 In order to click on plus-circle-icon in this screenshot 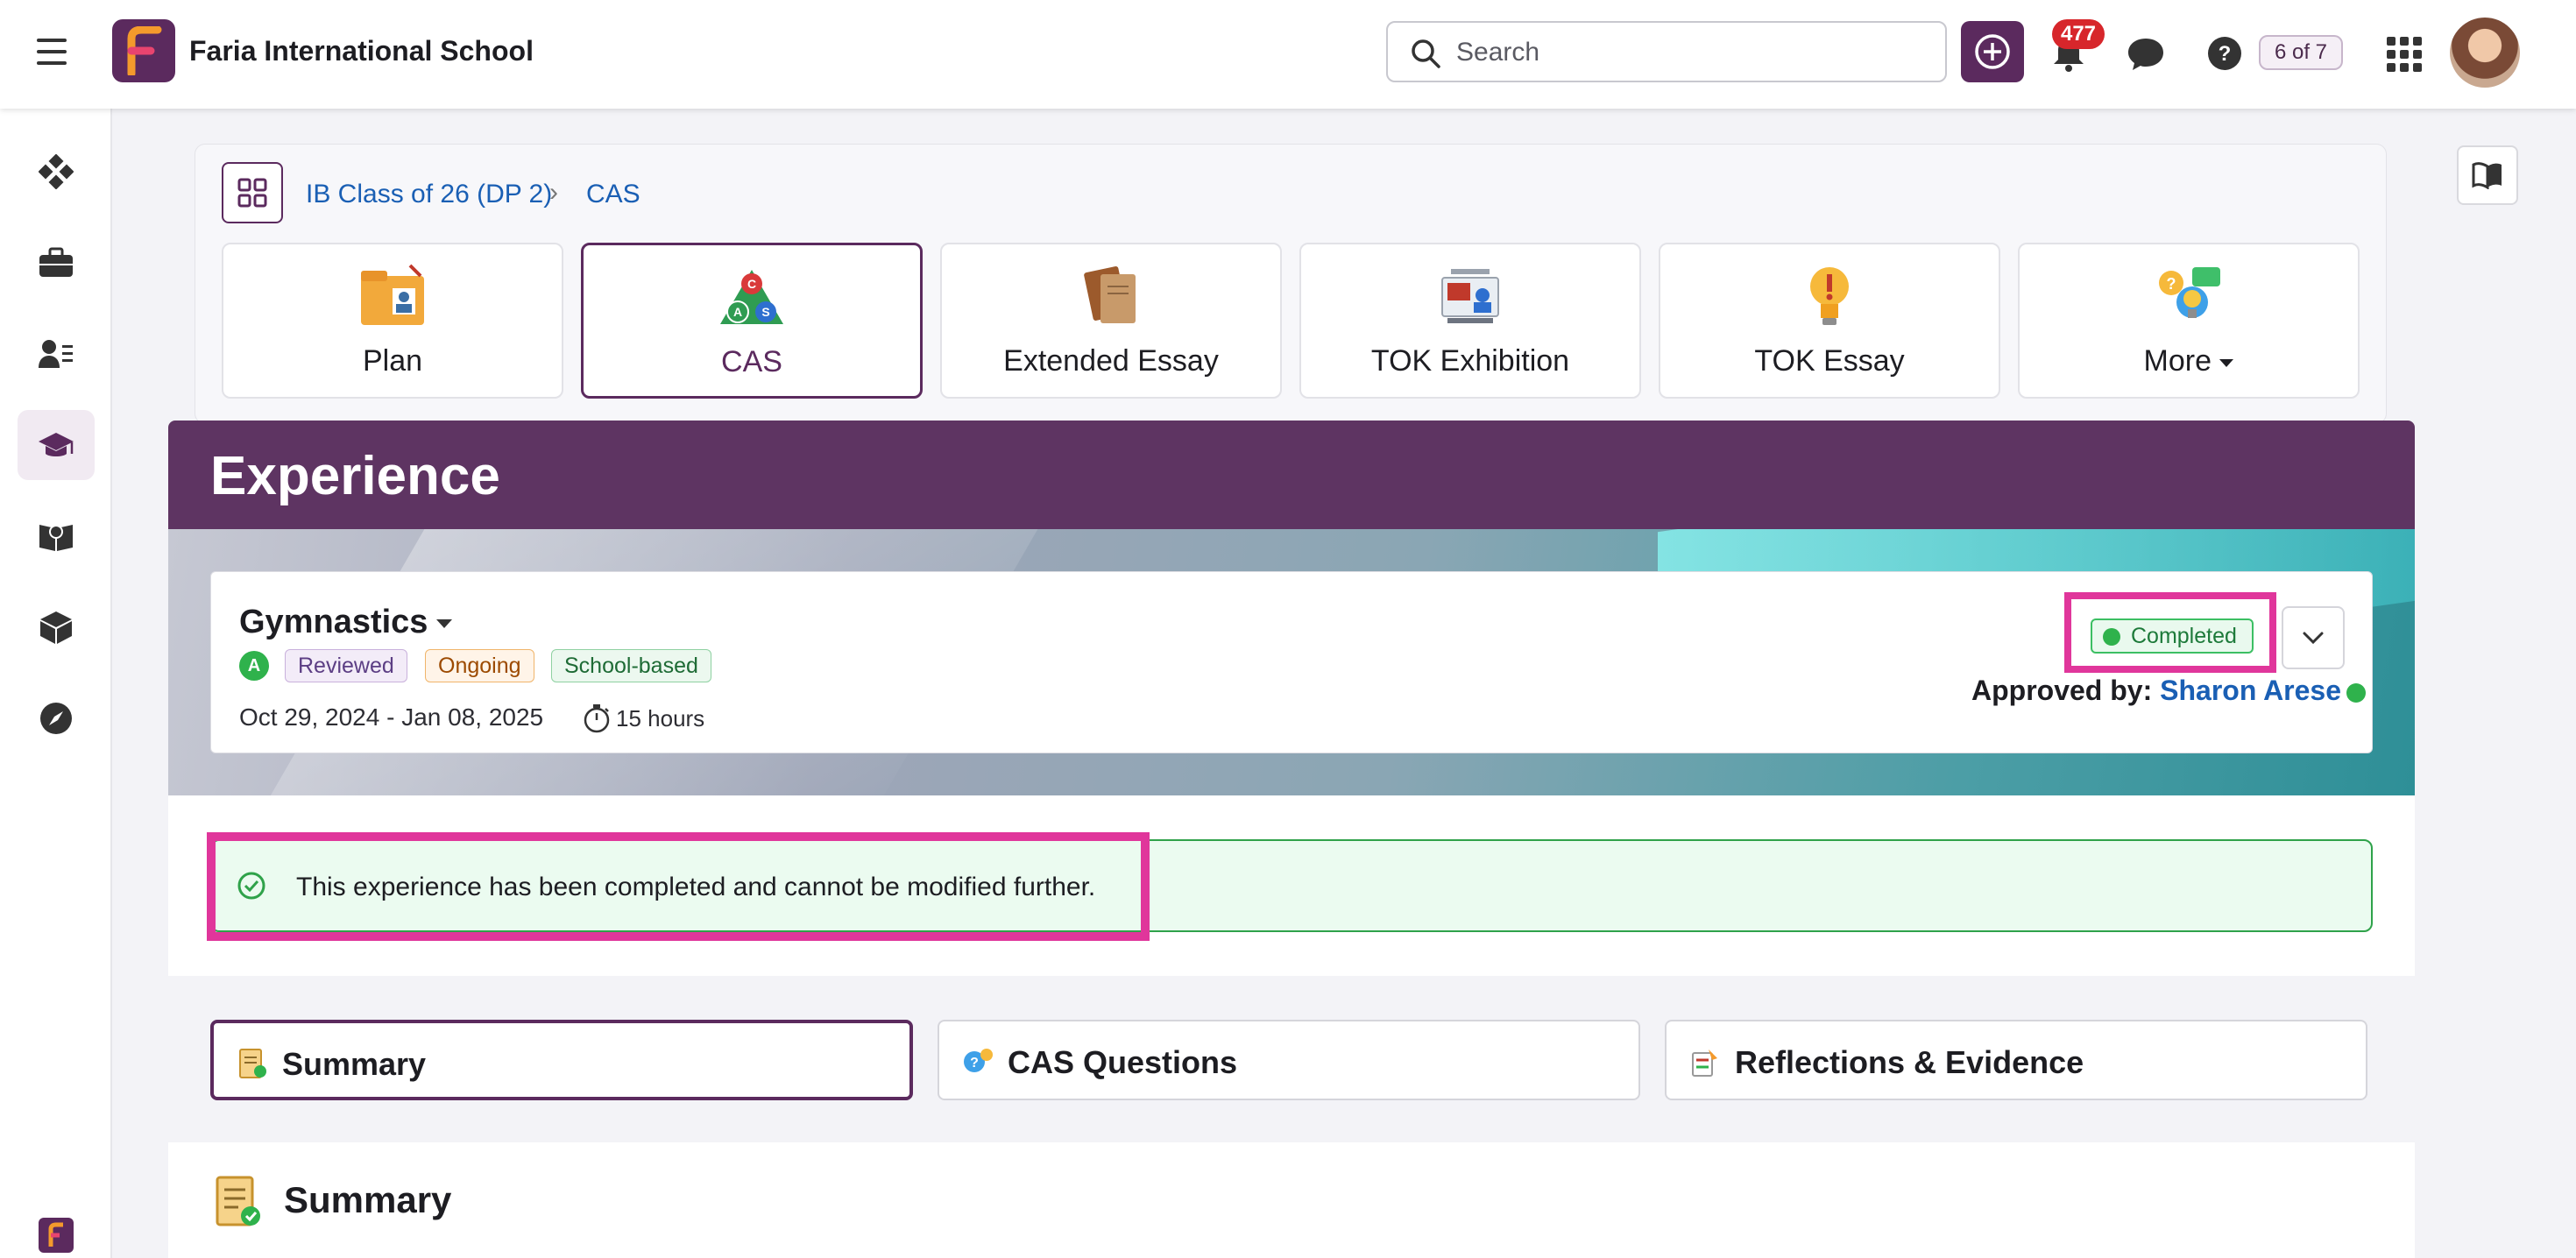, I will do `click(1992, 51)`.